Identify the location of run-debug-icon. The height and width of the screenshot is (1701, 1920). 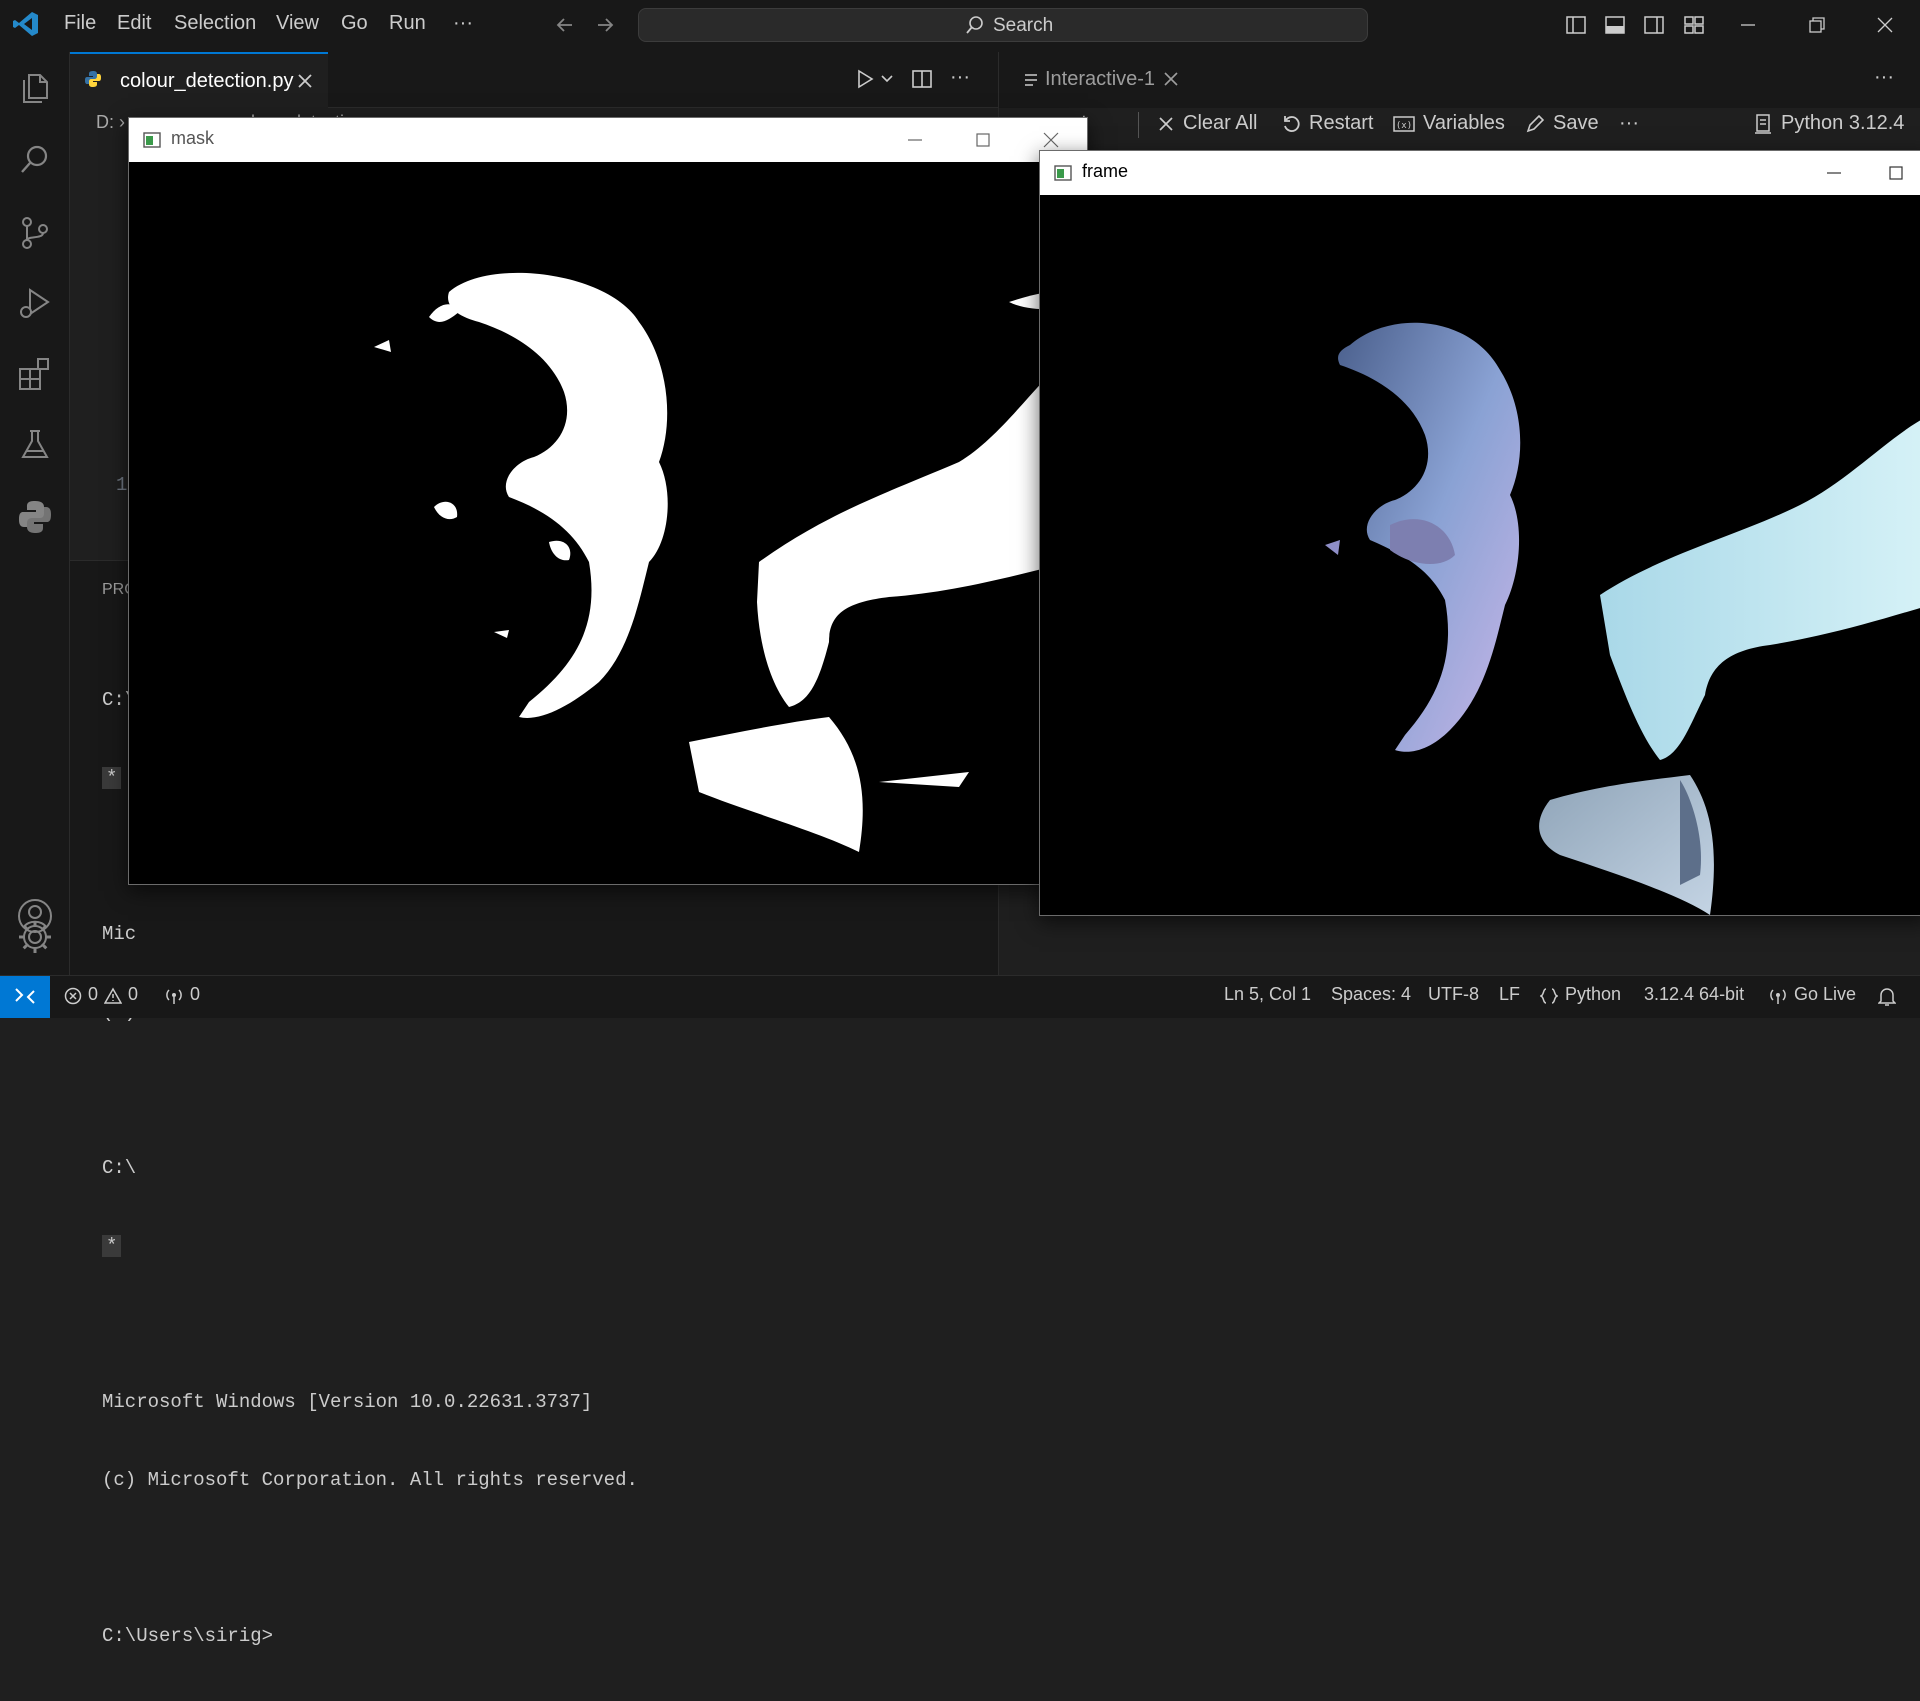
(35, 303).